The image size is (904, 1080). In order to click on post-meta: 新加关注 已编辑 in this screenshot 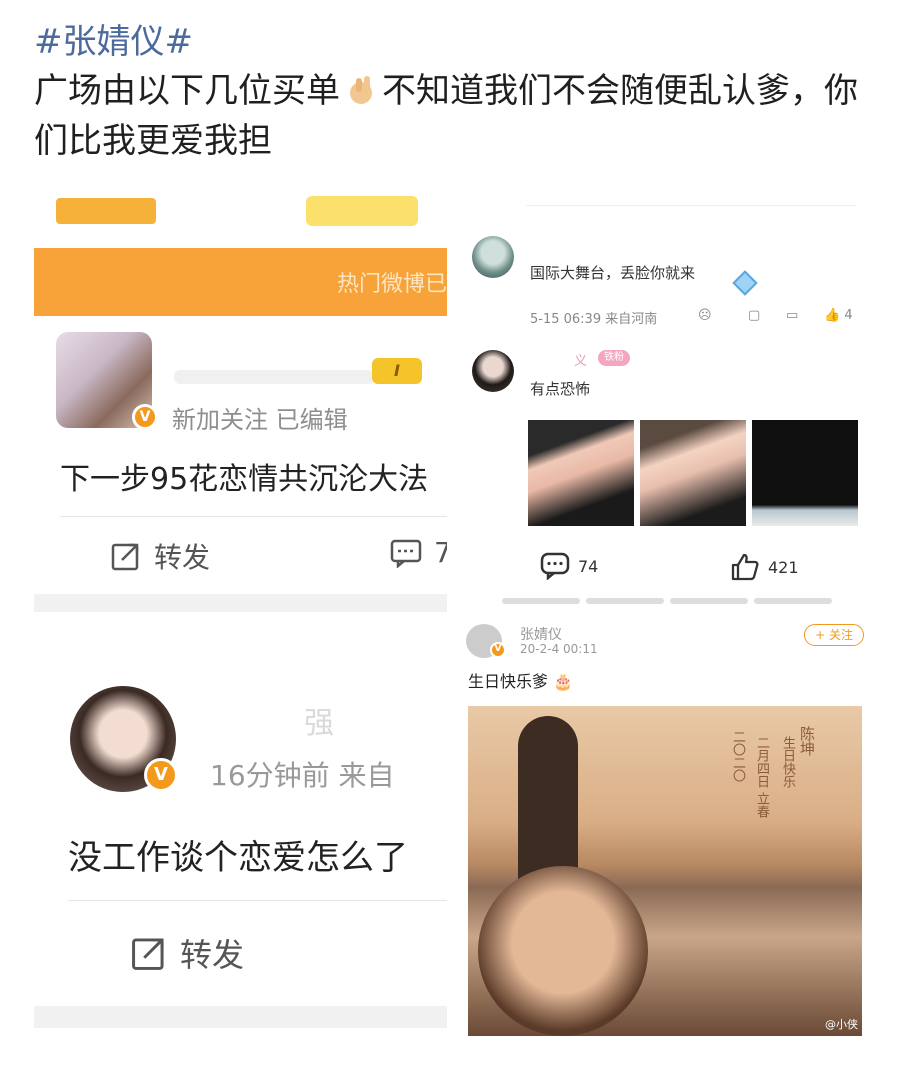, I will do `click(260, 420)`.